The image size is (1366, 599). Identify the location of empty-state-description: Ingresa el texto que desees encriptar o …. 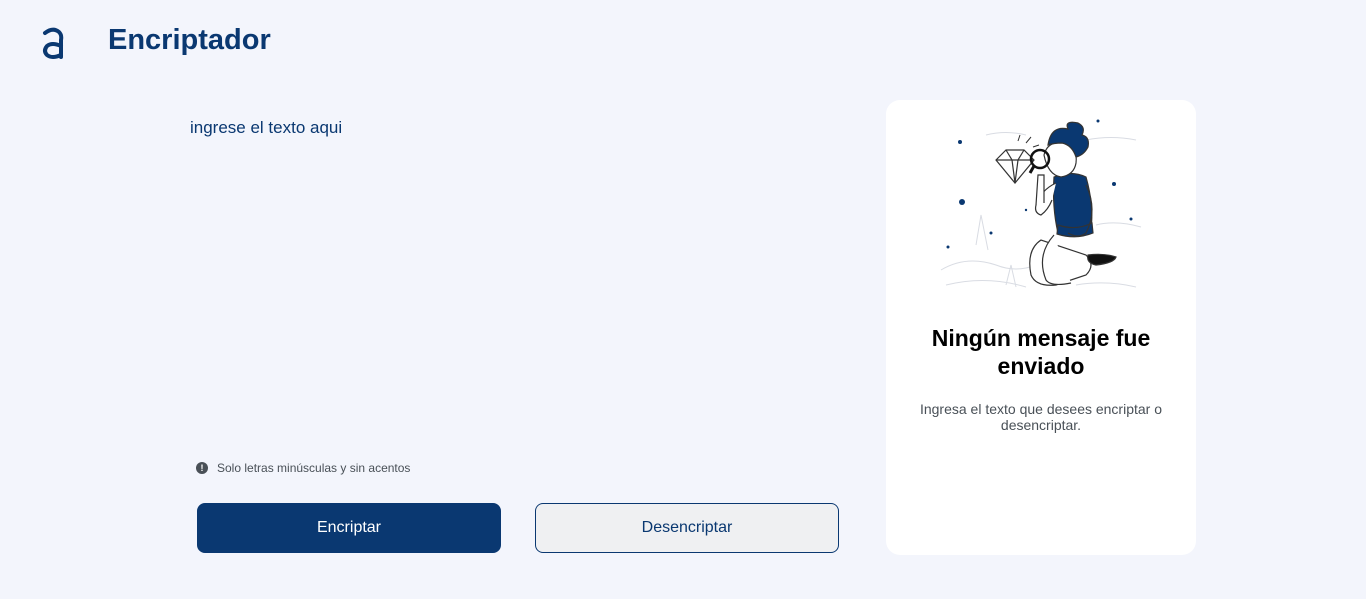
(1041, 417).